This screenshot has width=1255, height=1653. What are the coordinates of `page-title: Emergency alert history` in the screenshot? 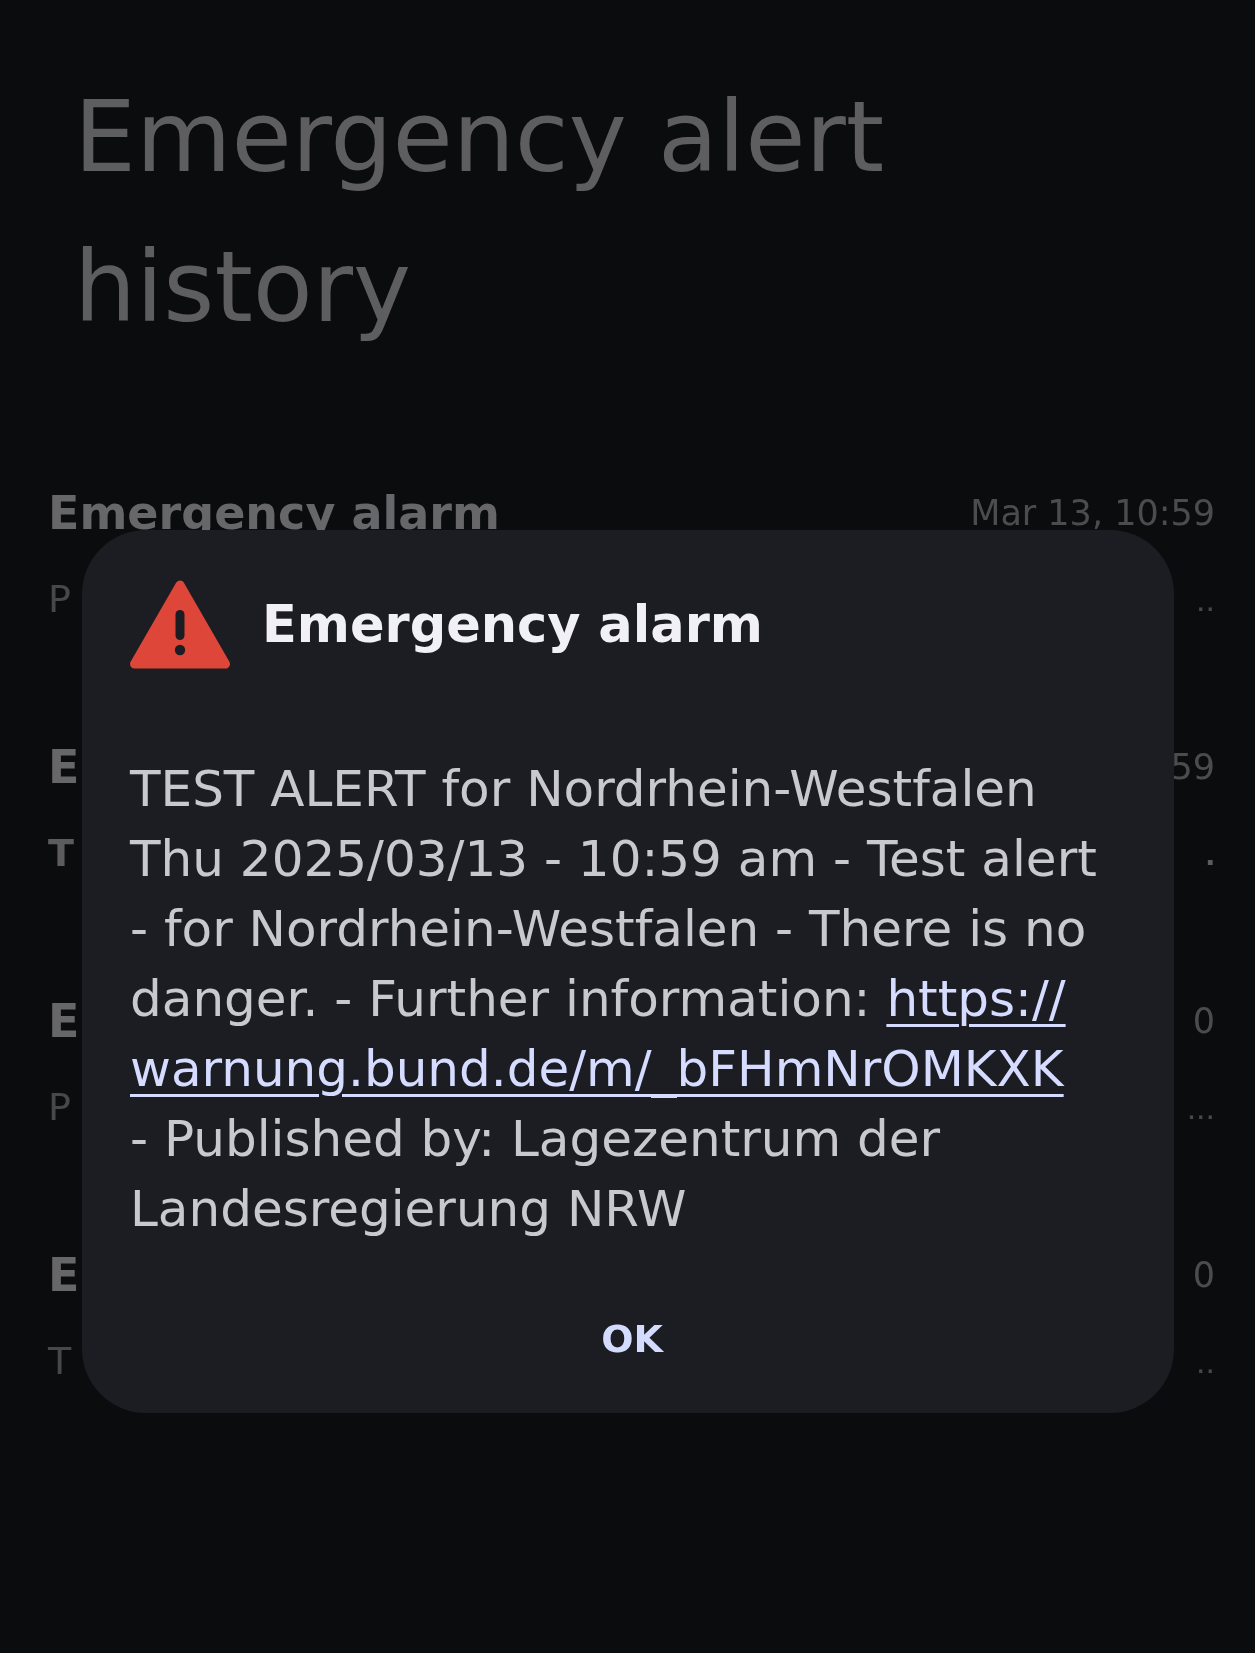 It's located at (480, 212).